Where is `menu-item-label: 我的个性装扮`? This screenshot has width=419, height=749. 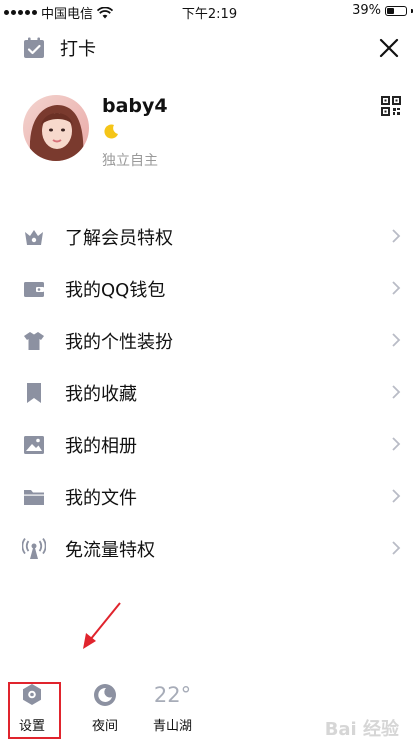
menu-item-label: 我的个性装扮 is located at coordinates (119, 342).